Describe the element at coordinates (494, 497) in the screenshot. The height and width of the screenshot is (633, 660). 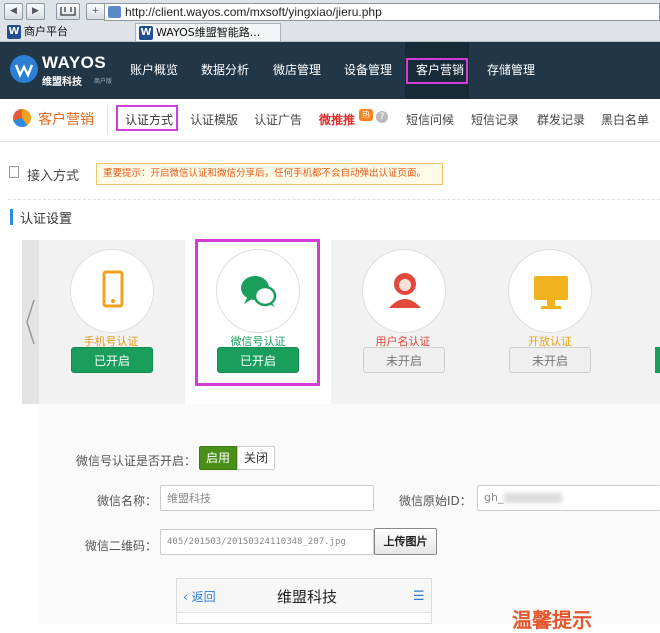
I see `orig-id-value: gh_` at that location.